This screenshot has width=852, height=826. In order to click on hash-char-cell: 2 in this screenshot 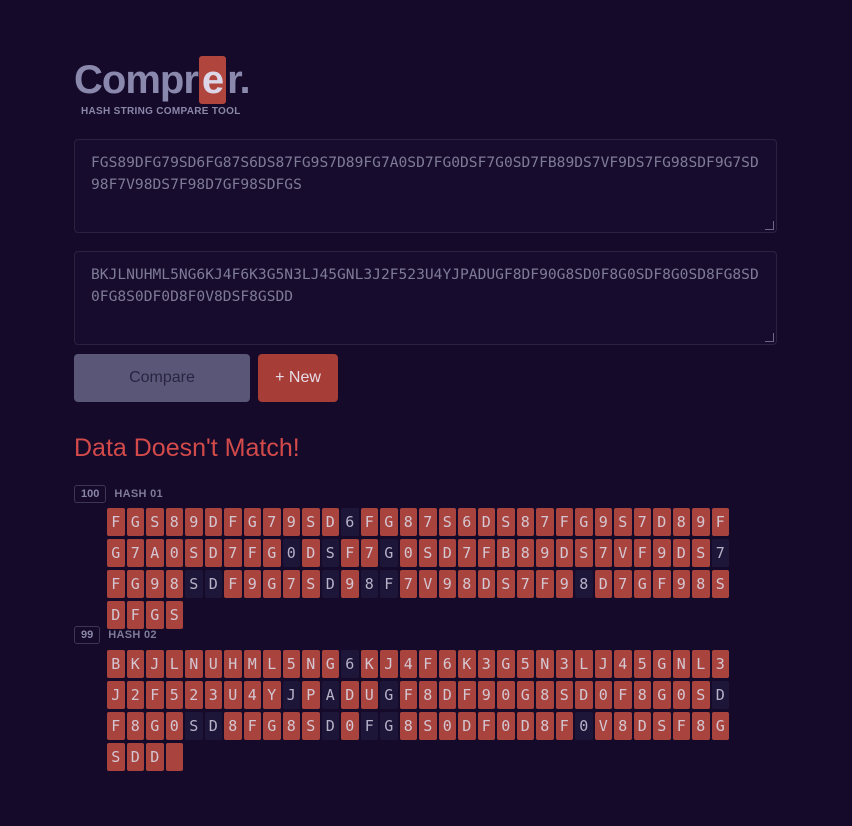, I will do `click(135, 695)`.